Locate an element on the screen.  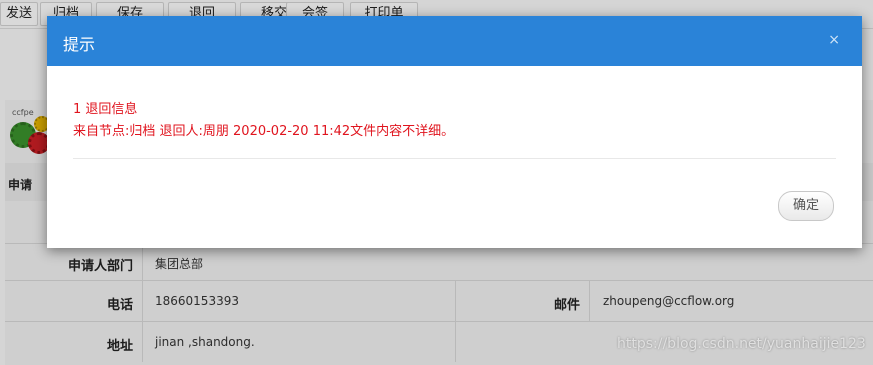
dialog-header: 提示 × is located at coordinates (454, 41).